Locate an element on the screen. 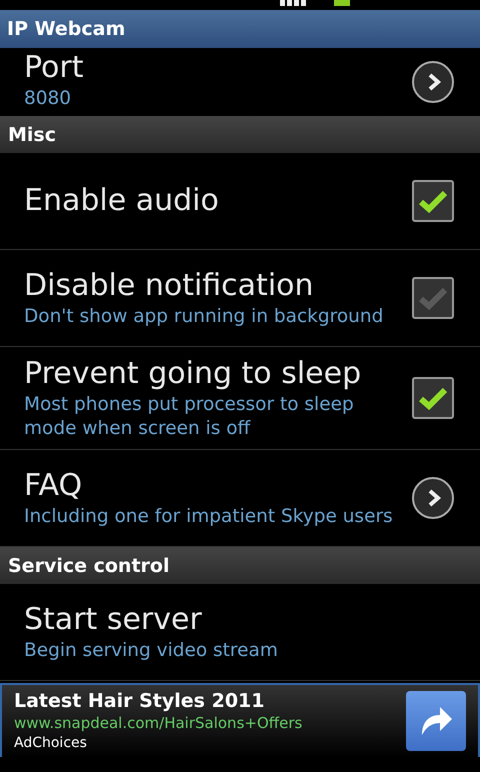  item-title: Port is located at coordinates (54, 68).